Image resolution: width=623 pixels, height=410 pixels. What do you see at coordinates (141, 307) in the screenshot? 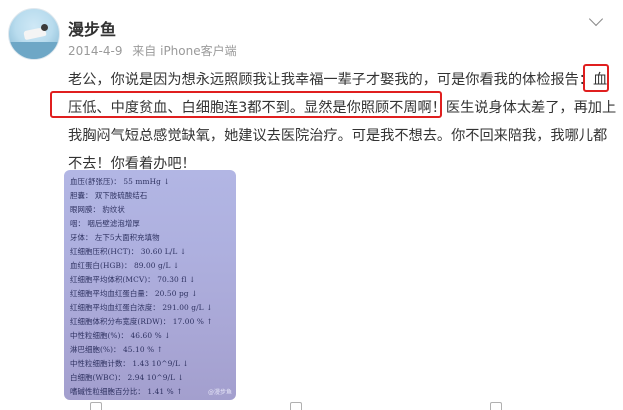
I see `report-row: 红细胞平均血红蛋白浓度： 291.00 g/L ↓` at bounding box center [141, 307].